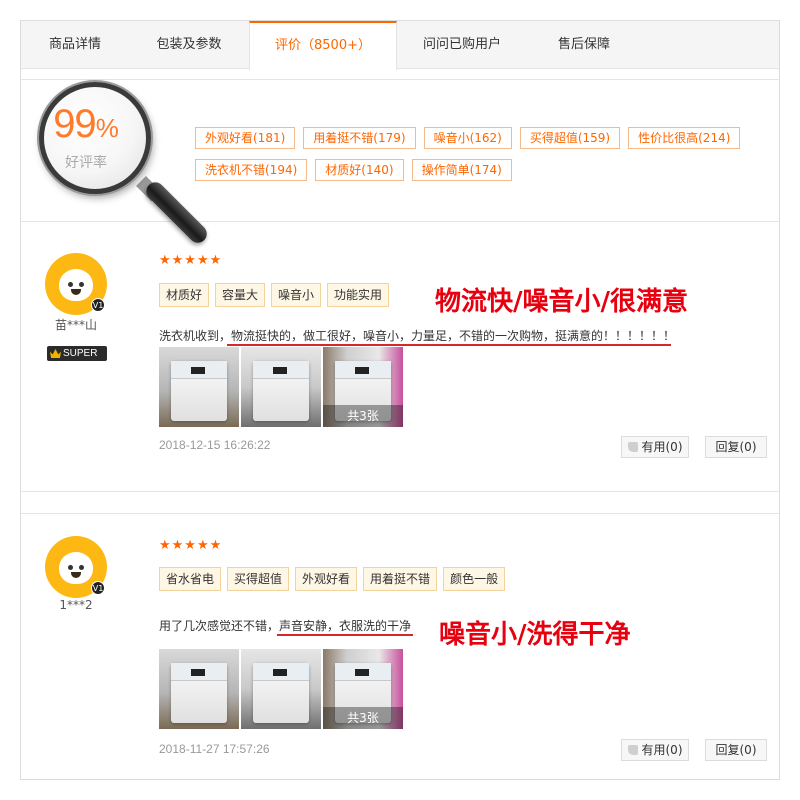  What do you see at coordinates (461, 170) in the screenshot?
I see `review-tag: 操作简单(174)` at bounding box center [461, 170].